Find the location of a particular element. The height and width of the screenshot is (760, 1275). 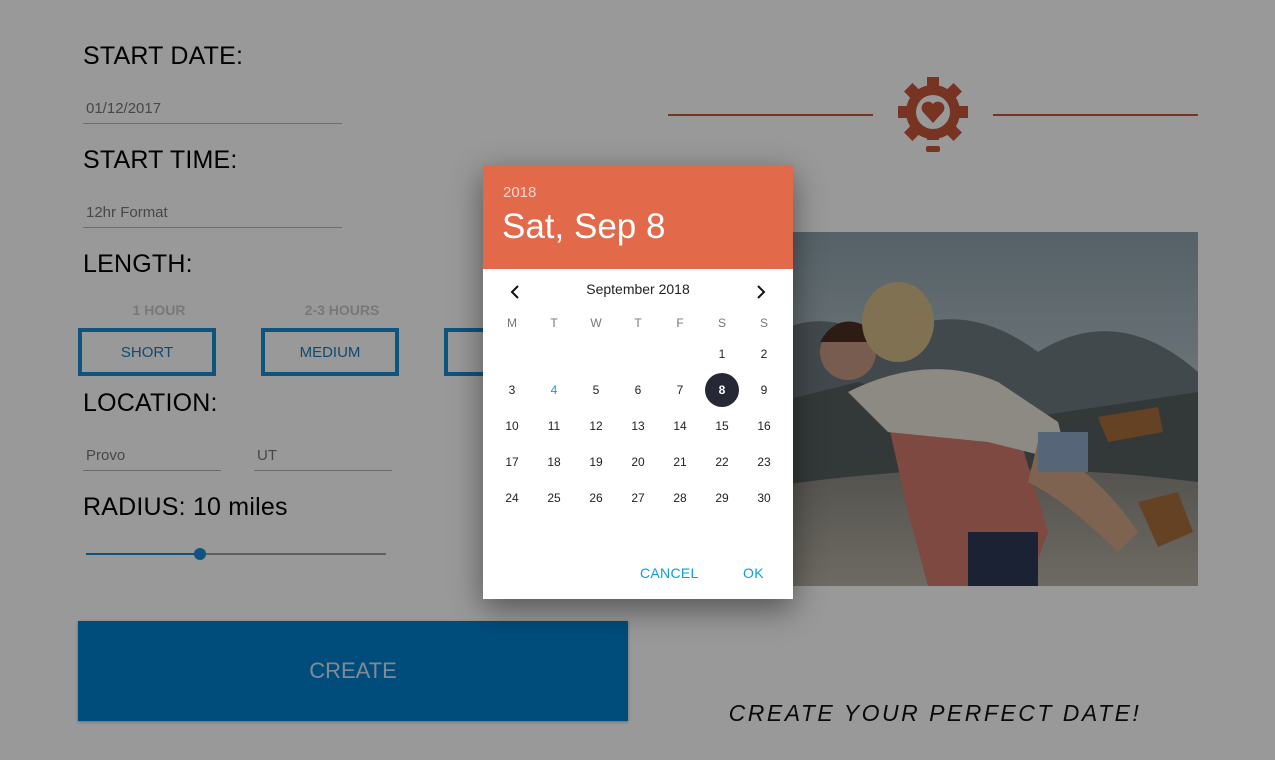

month-title: September 2018 is located at coordinates (638, 289).